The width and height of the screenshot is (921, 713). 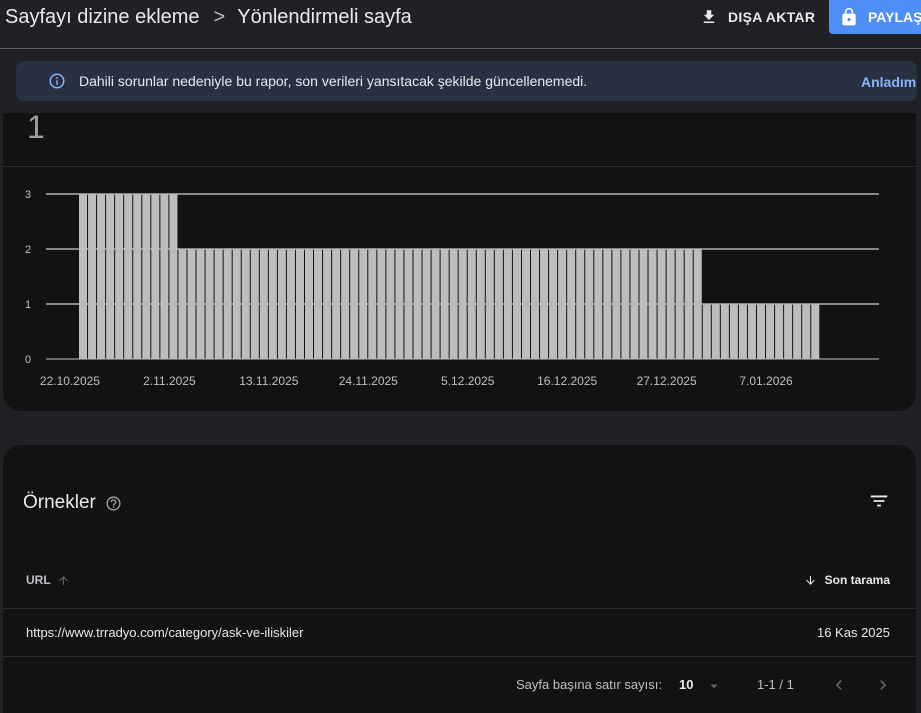 I want to click on help-icon, so click(x=113, y=503).